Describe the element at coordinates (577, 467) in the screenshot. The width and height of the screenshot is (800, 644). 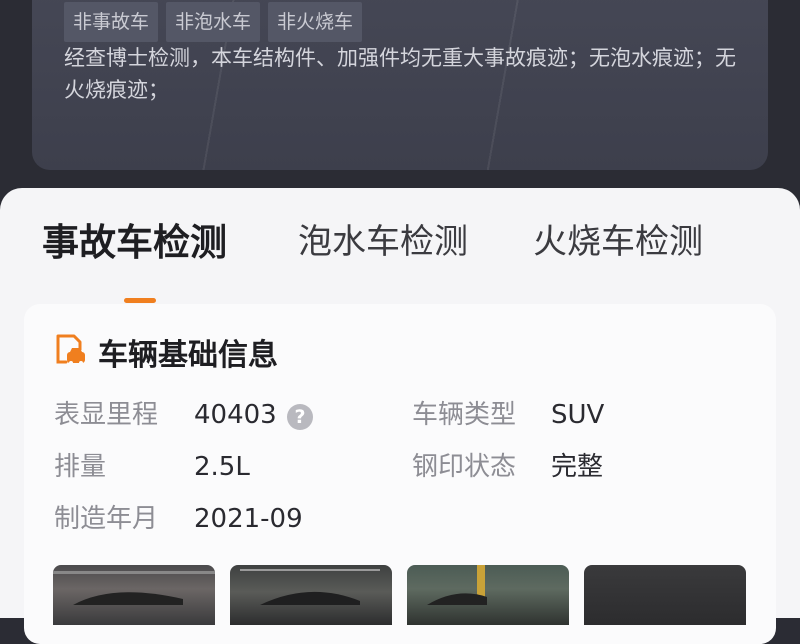
I see `stamp-status-value: 完整` at that location.